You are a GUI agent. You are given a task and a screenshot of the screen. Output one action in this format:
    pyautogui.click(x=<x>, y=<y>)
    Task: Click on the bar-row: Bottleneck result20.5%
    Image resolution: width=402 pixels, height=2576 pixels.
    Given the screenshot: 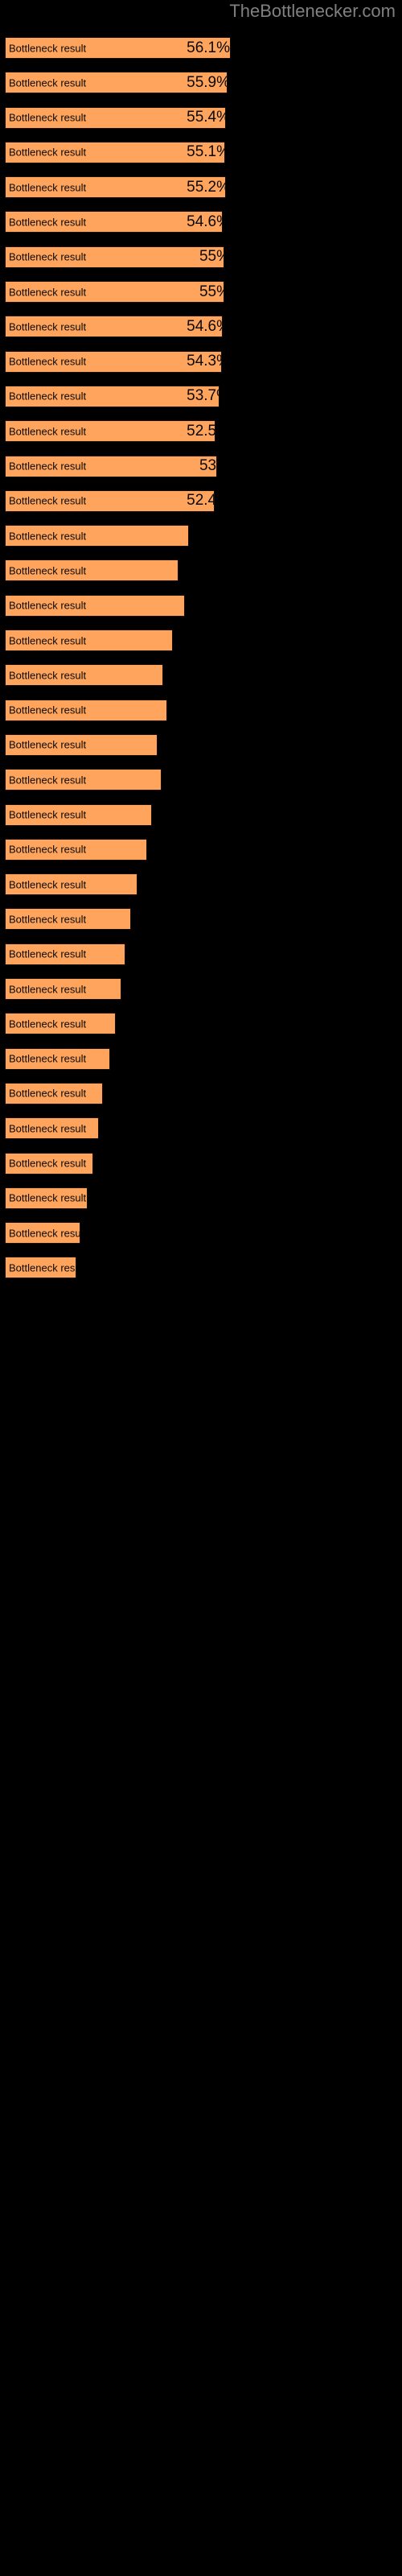 What is the action you would take?
    pyautogui.click(x=201, y=1163)
    